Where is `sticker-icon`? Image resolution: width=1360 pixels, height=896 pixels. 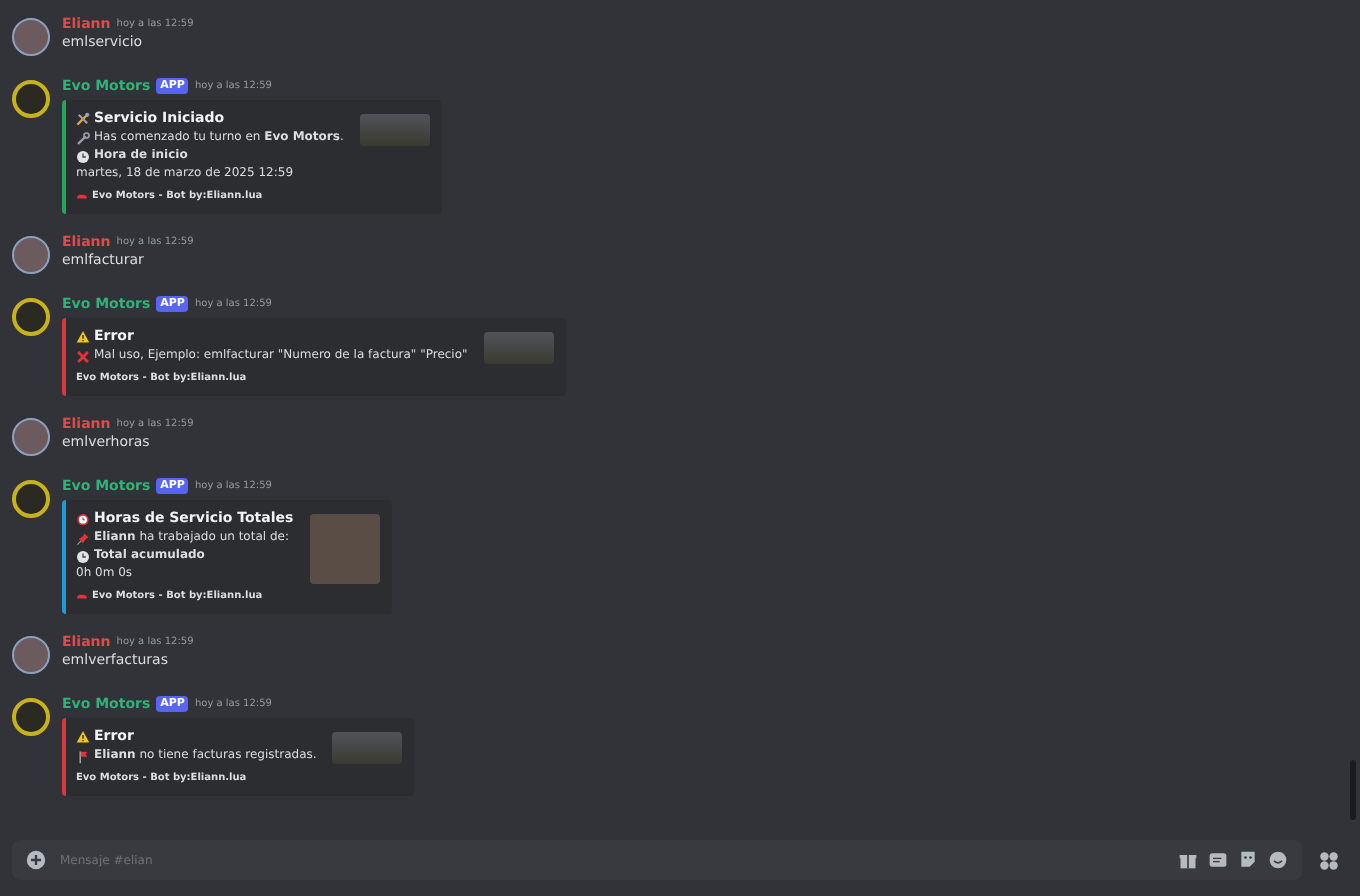 sticker-icon is located at coordinates (1248, 860).